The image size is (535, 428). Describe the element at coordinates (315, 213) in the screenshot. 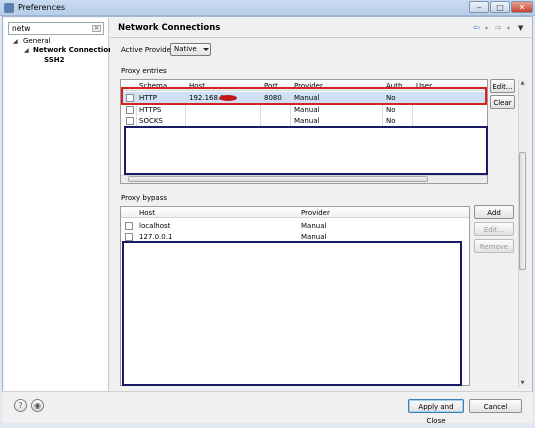

I see `column-header-provider: Provider` at that location.